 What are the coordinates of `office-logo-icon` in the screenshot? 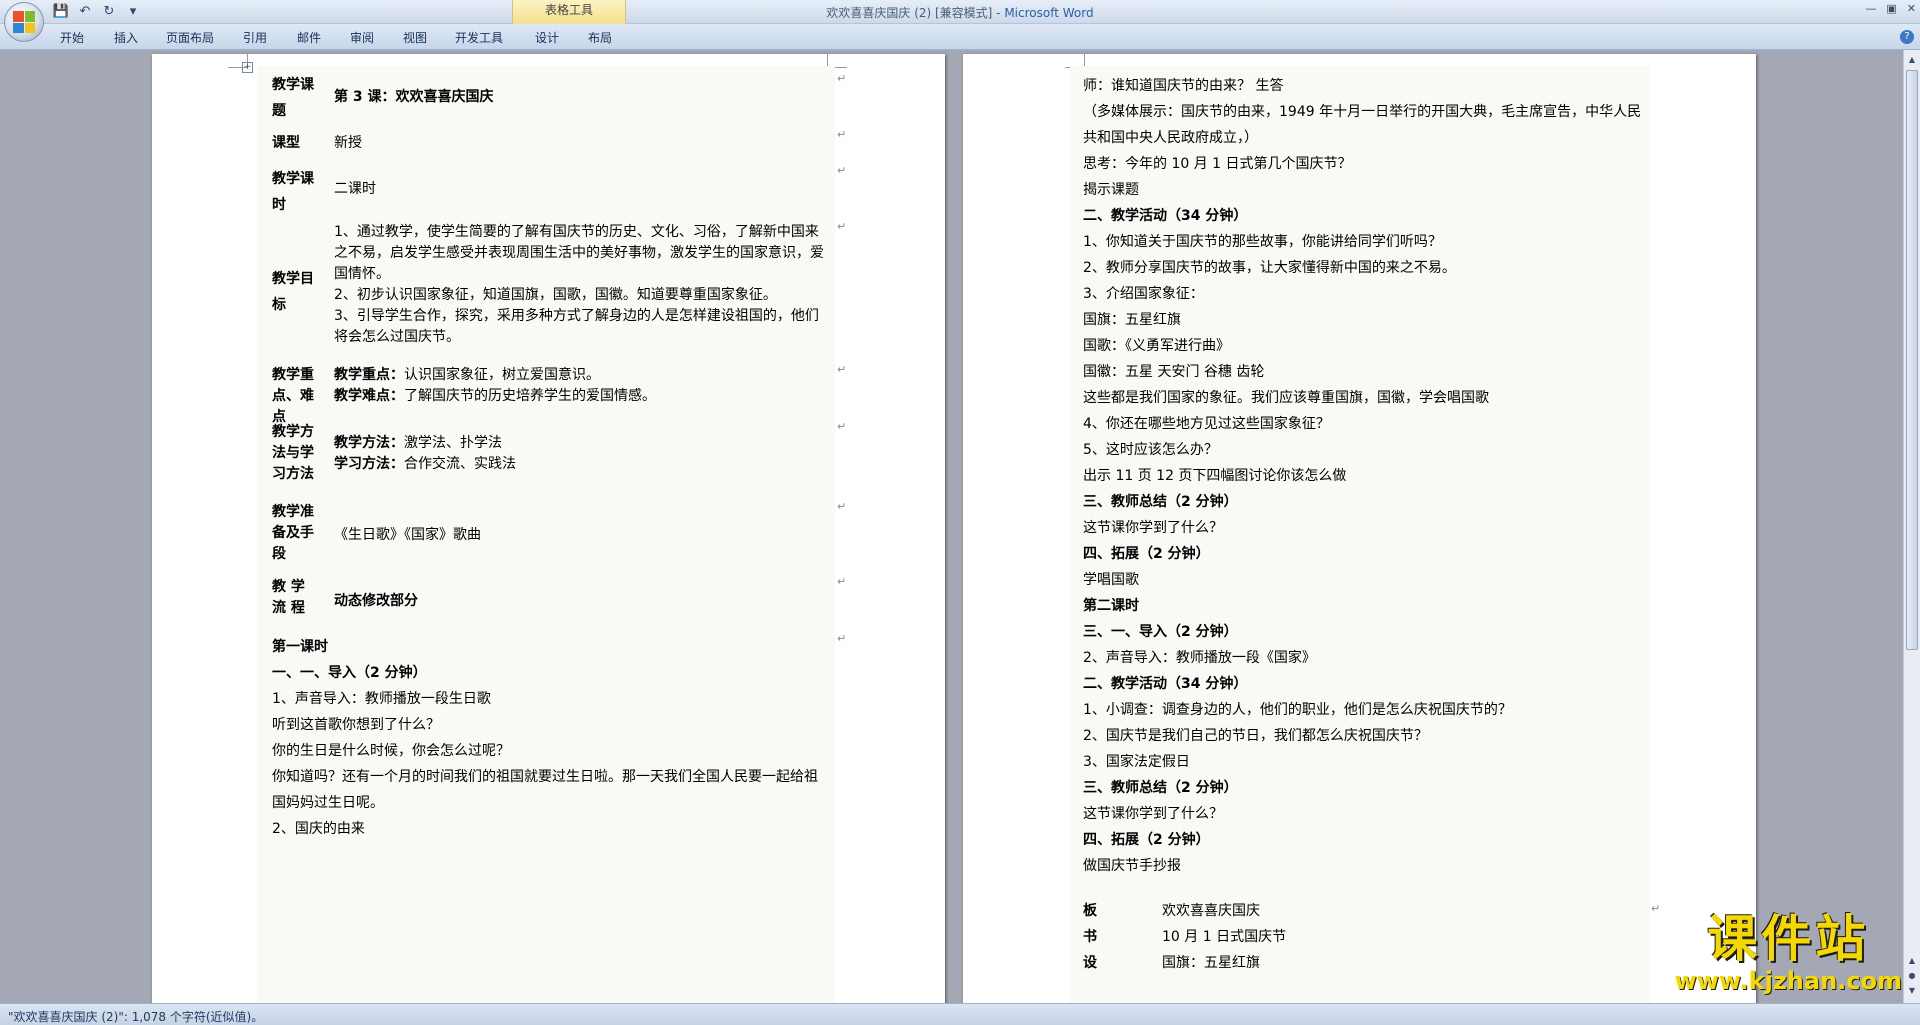 It's located at (24, 22).